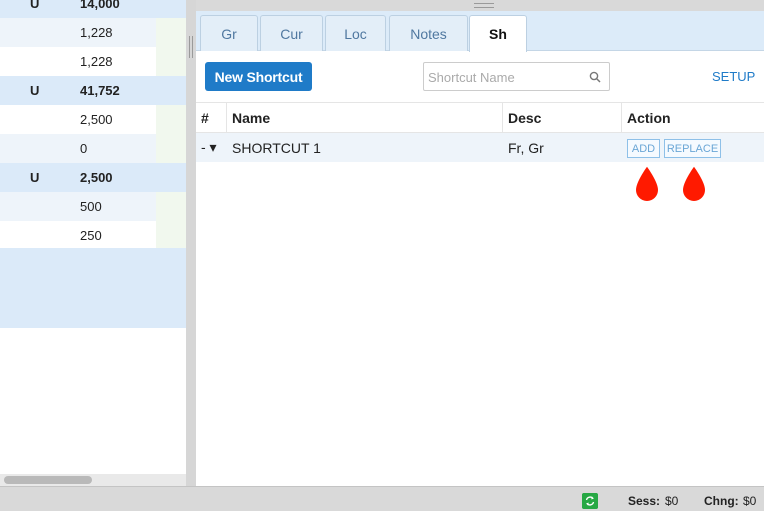 This screenshot has width=764, height=511. Describe the element at coordinates (590, 501) in the screenshot. I see `sync-icon` at that location.